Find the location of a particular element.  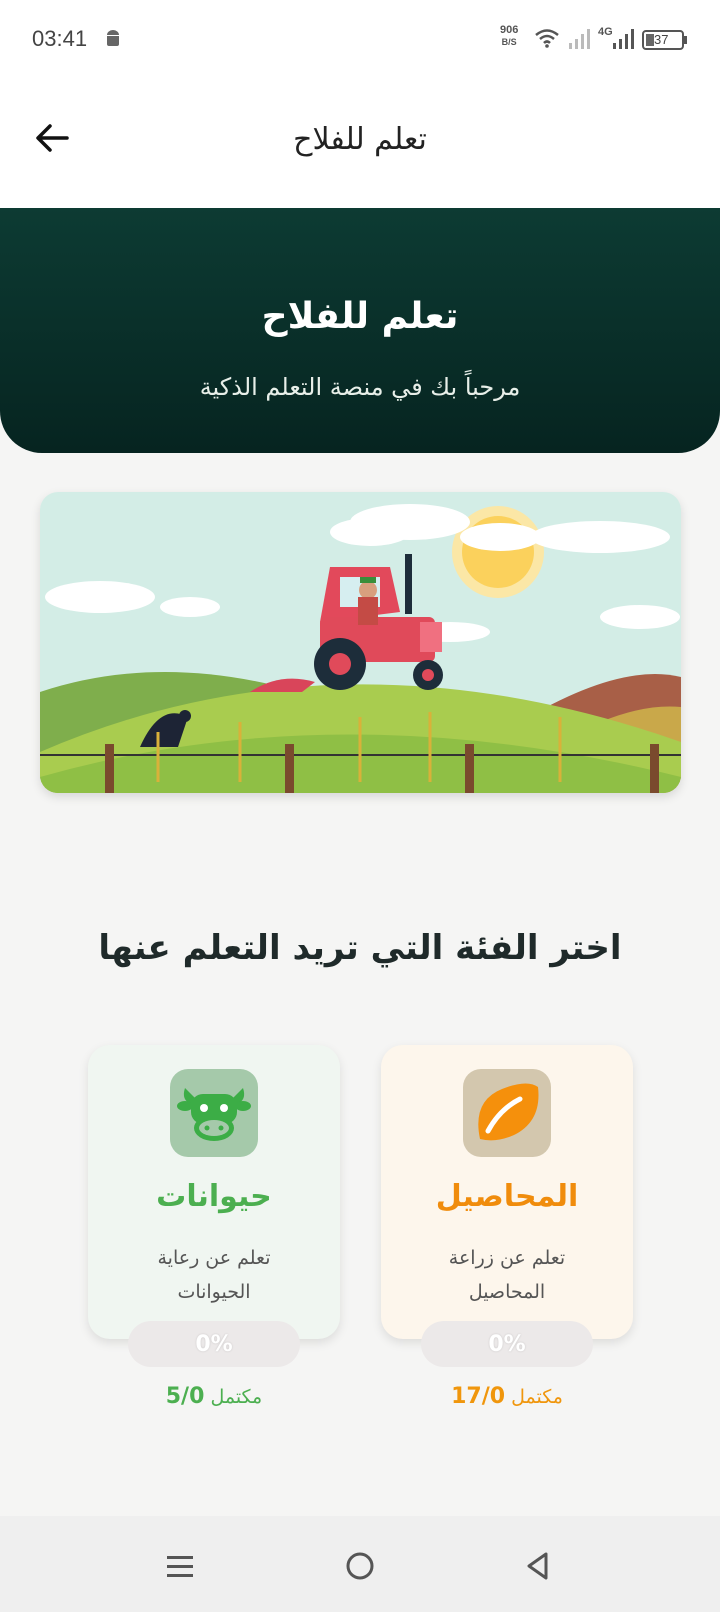

net-speed-unit: B/S is located at coordinates (509, 42).